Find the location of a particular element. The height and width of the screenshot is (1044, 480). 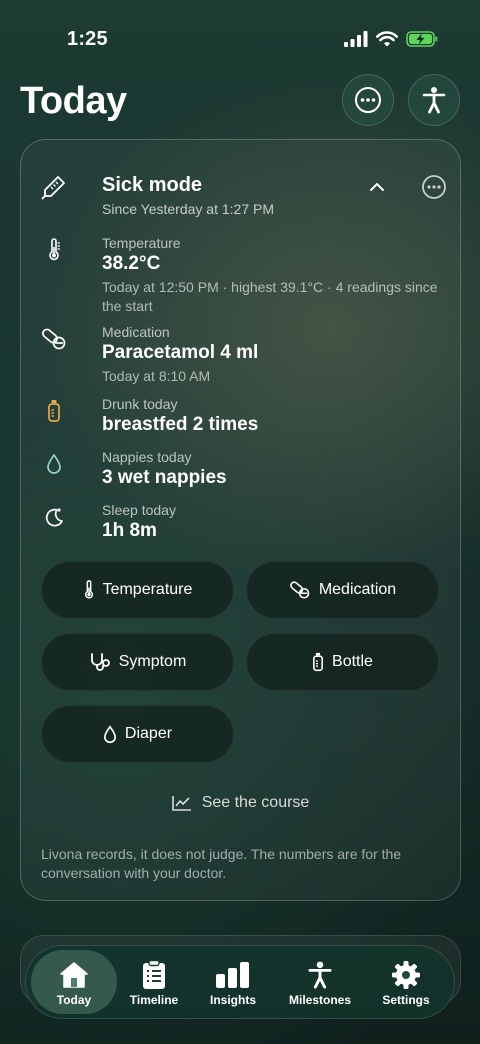

pill-label: Symptom is located at coordinates (152, 661).